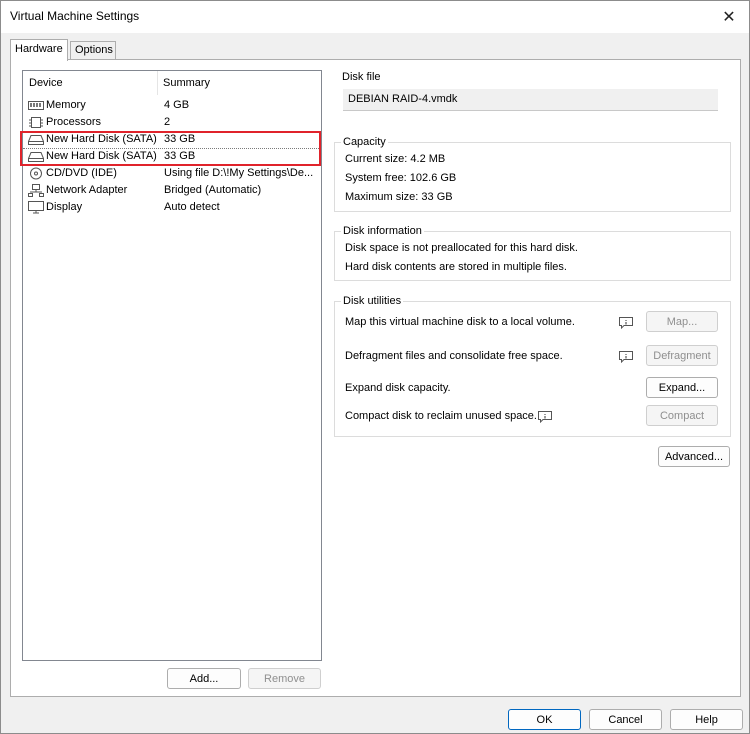 The image size is (750, 734). I want to click on disk-file-field: DEBIAN RAID-4.vmdk, so click(530, 100).